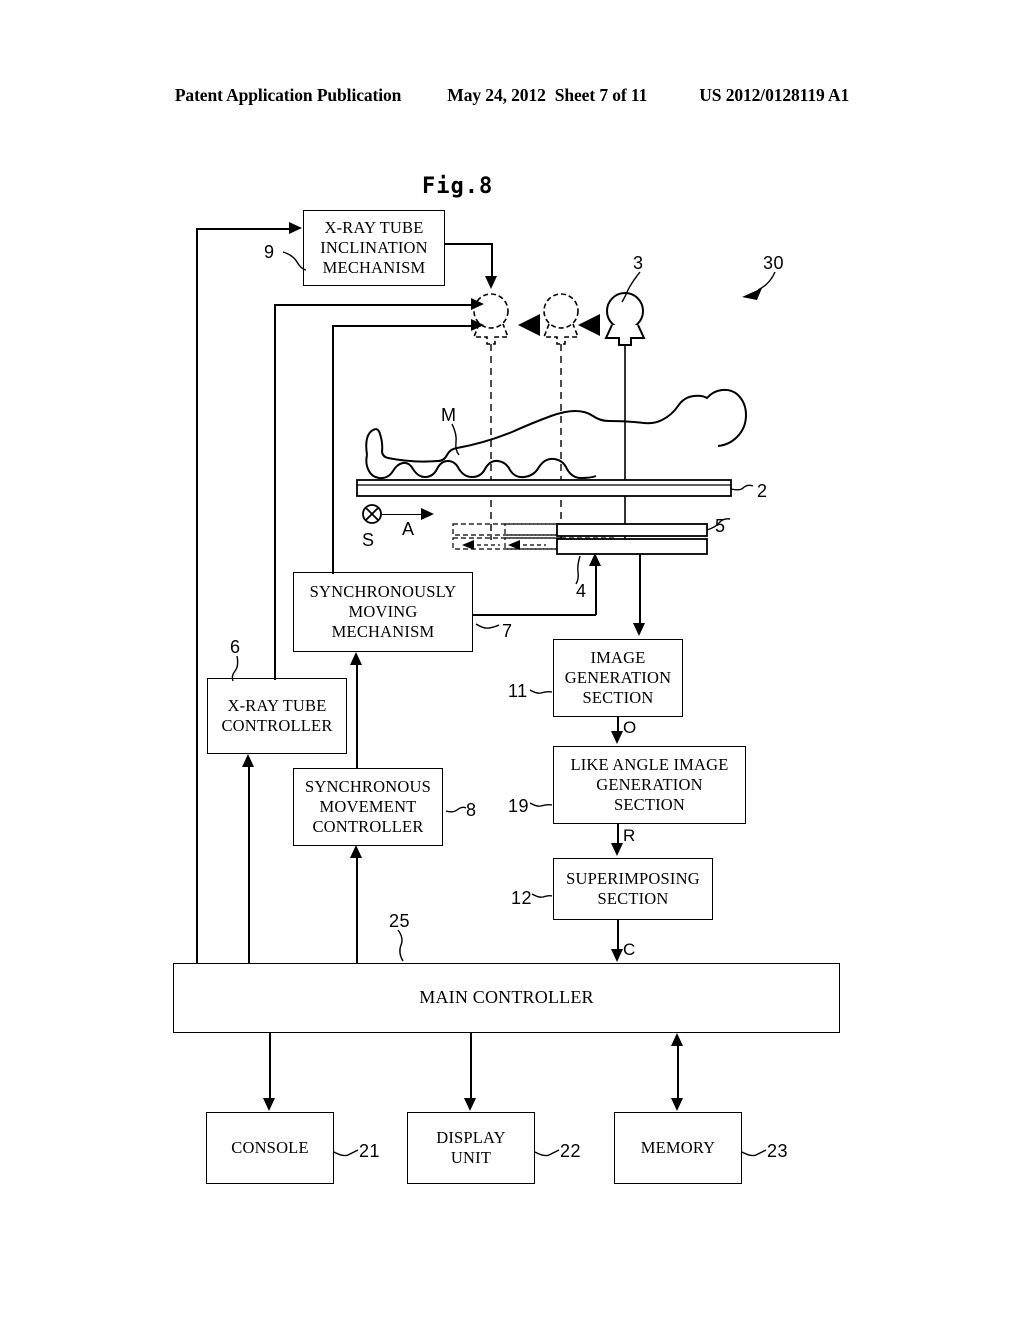 This screenshot has width=1024, height=1320. I want to click on connector-tubecontroller-riser, so click(275, 492).